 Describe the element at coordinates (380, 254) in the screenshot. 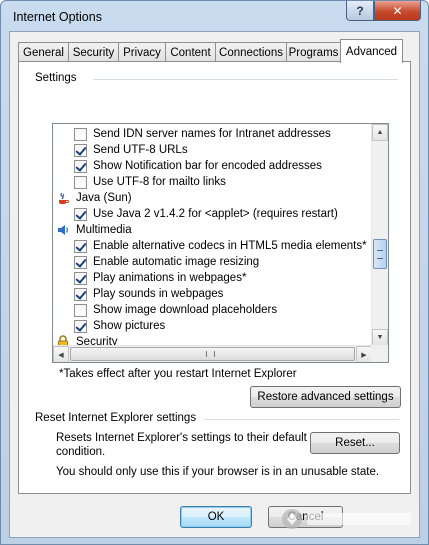

I see `vertical-scroll-thumb` at that location.